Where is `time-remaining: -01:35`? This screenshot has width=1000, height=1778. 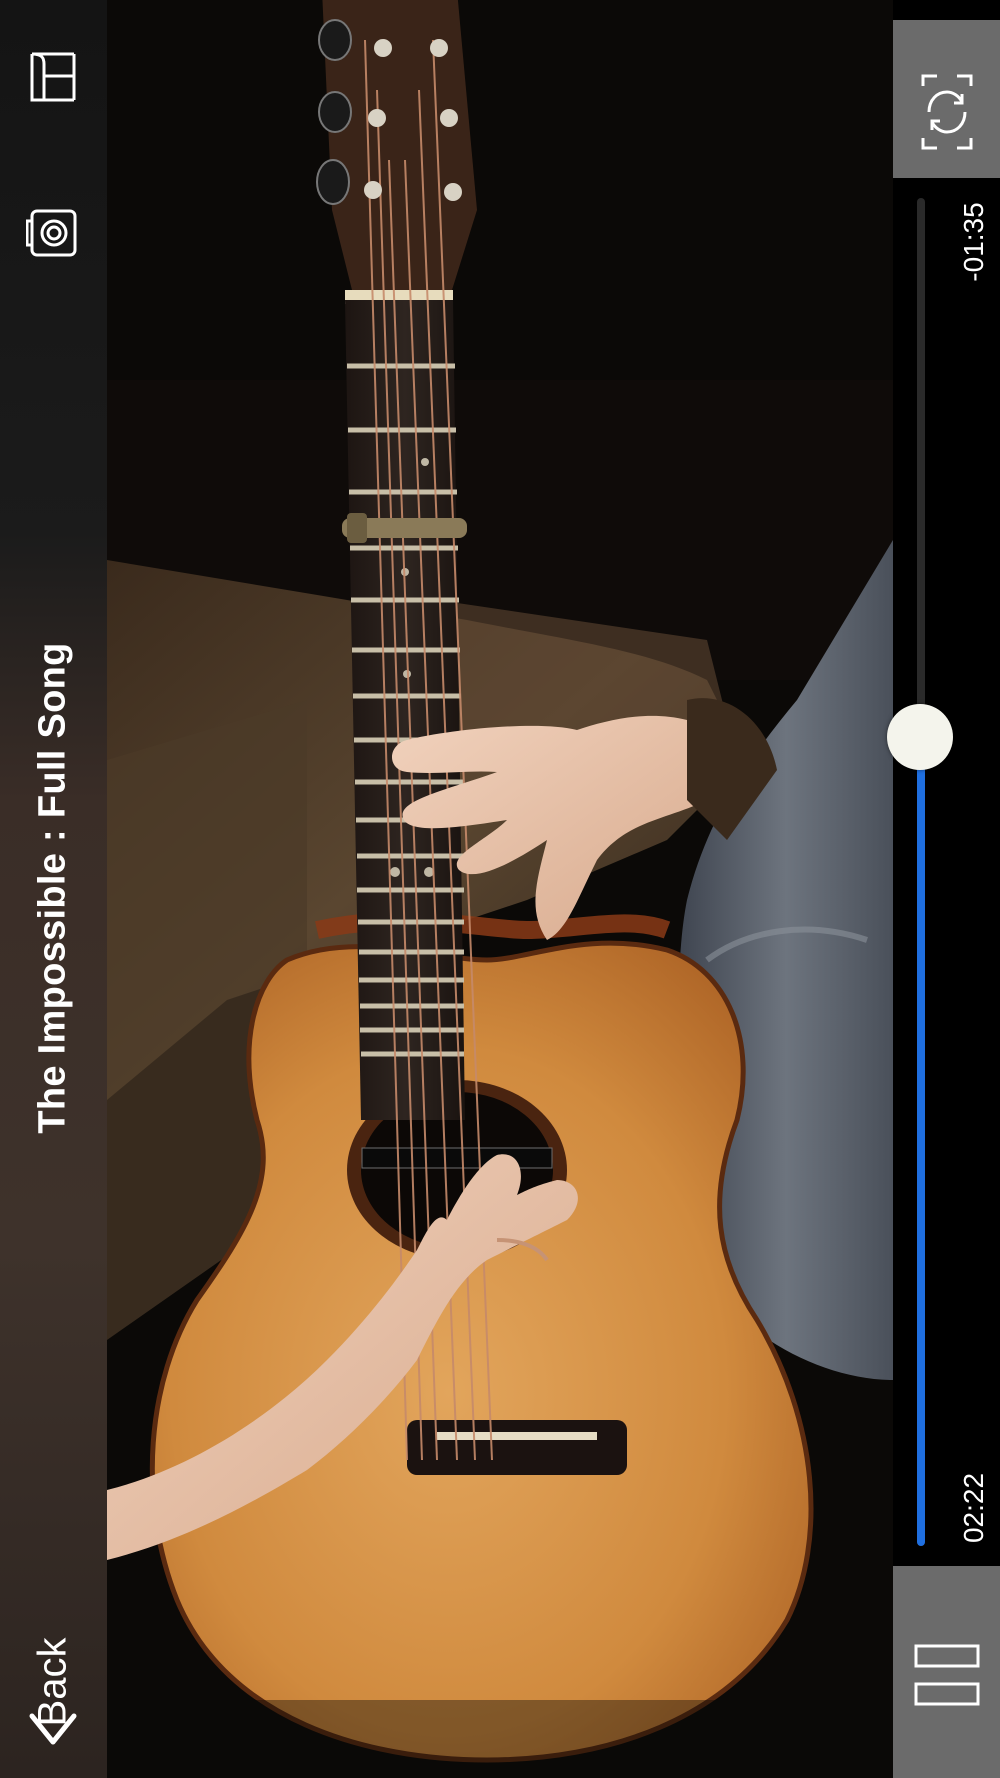
time-remaining: -01:35 is located at coordinates (973, 242).